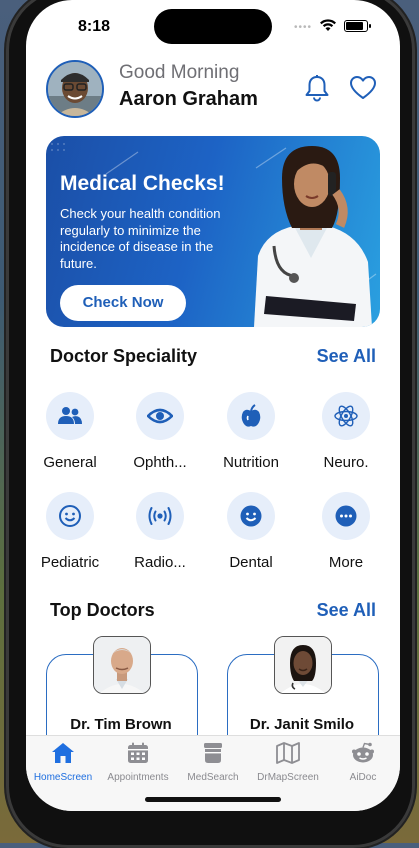 This screenshot has height=848, width=419. What do you see at coordinates (63, 753) in the screenshot?
I see `home-icon` at bounding box center [63, 753].